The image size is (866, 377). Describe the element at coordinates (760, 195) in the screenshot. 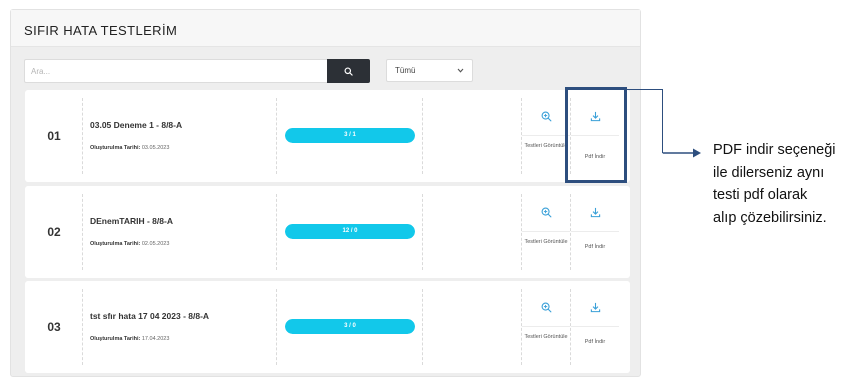

I see `callout-line: testi pdf olarak` at that location.